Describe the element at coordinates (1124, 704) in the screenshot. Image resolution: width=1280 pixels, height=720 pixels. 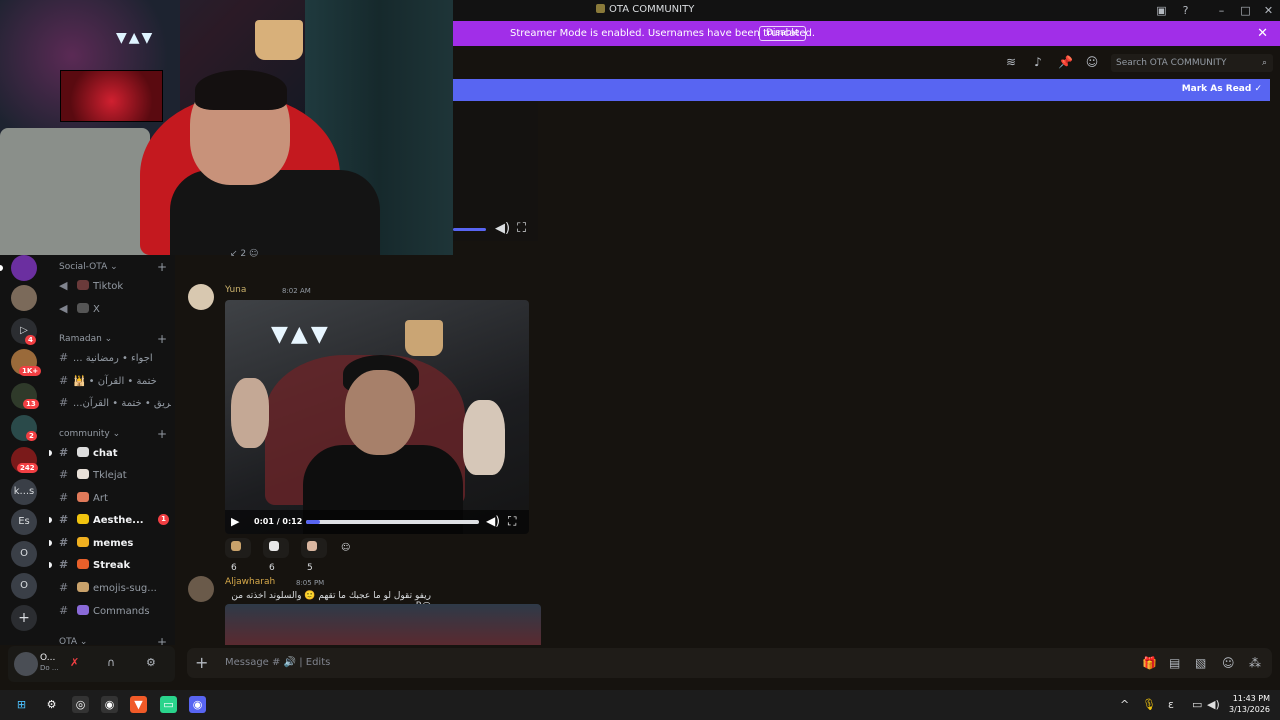
I see `show-hidden-icons: ^` at that location.